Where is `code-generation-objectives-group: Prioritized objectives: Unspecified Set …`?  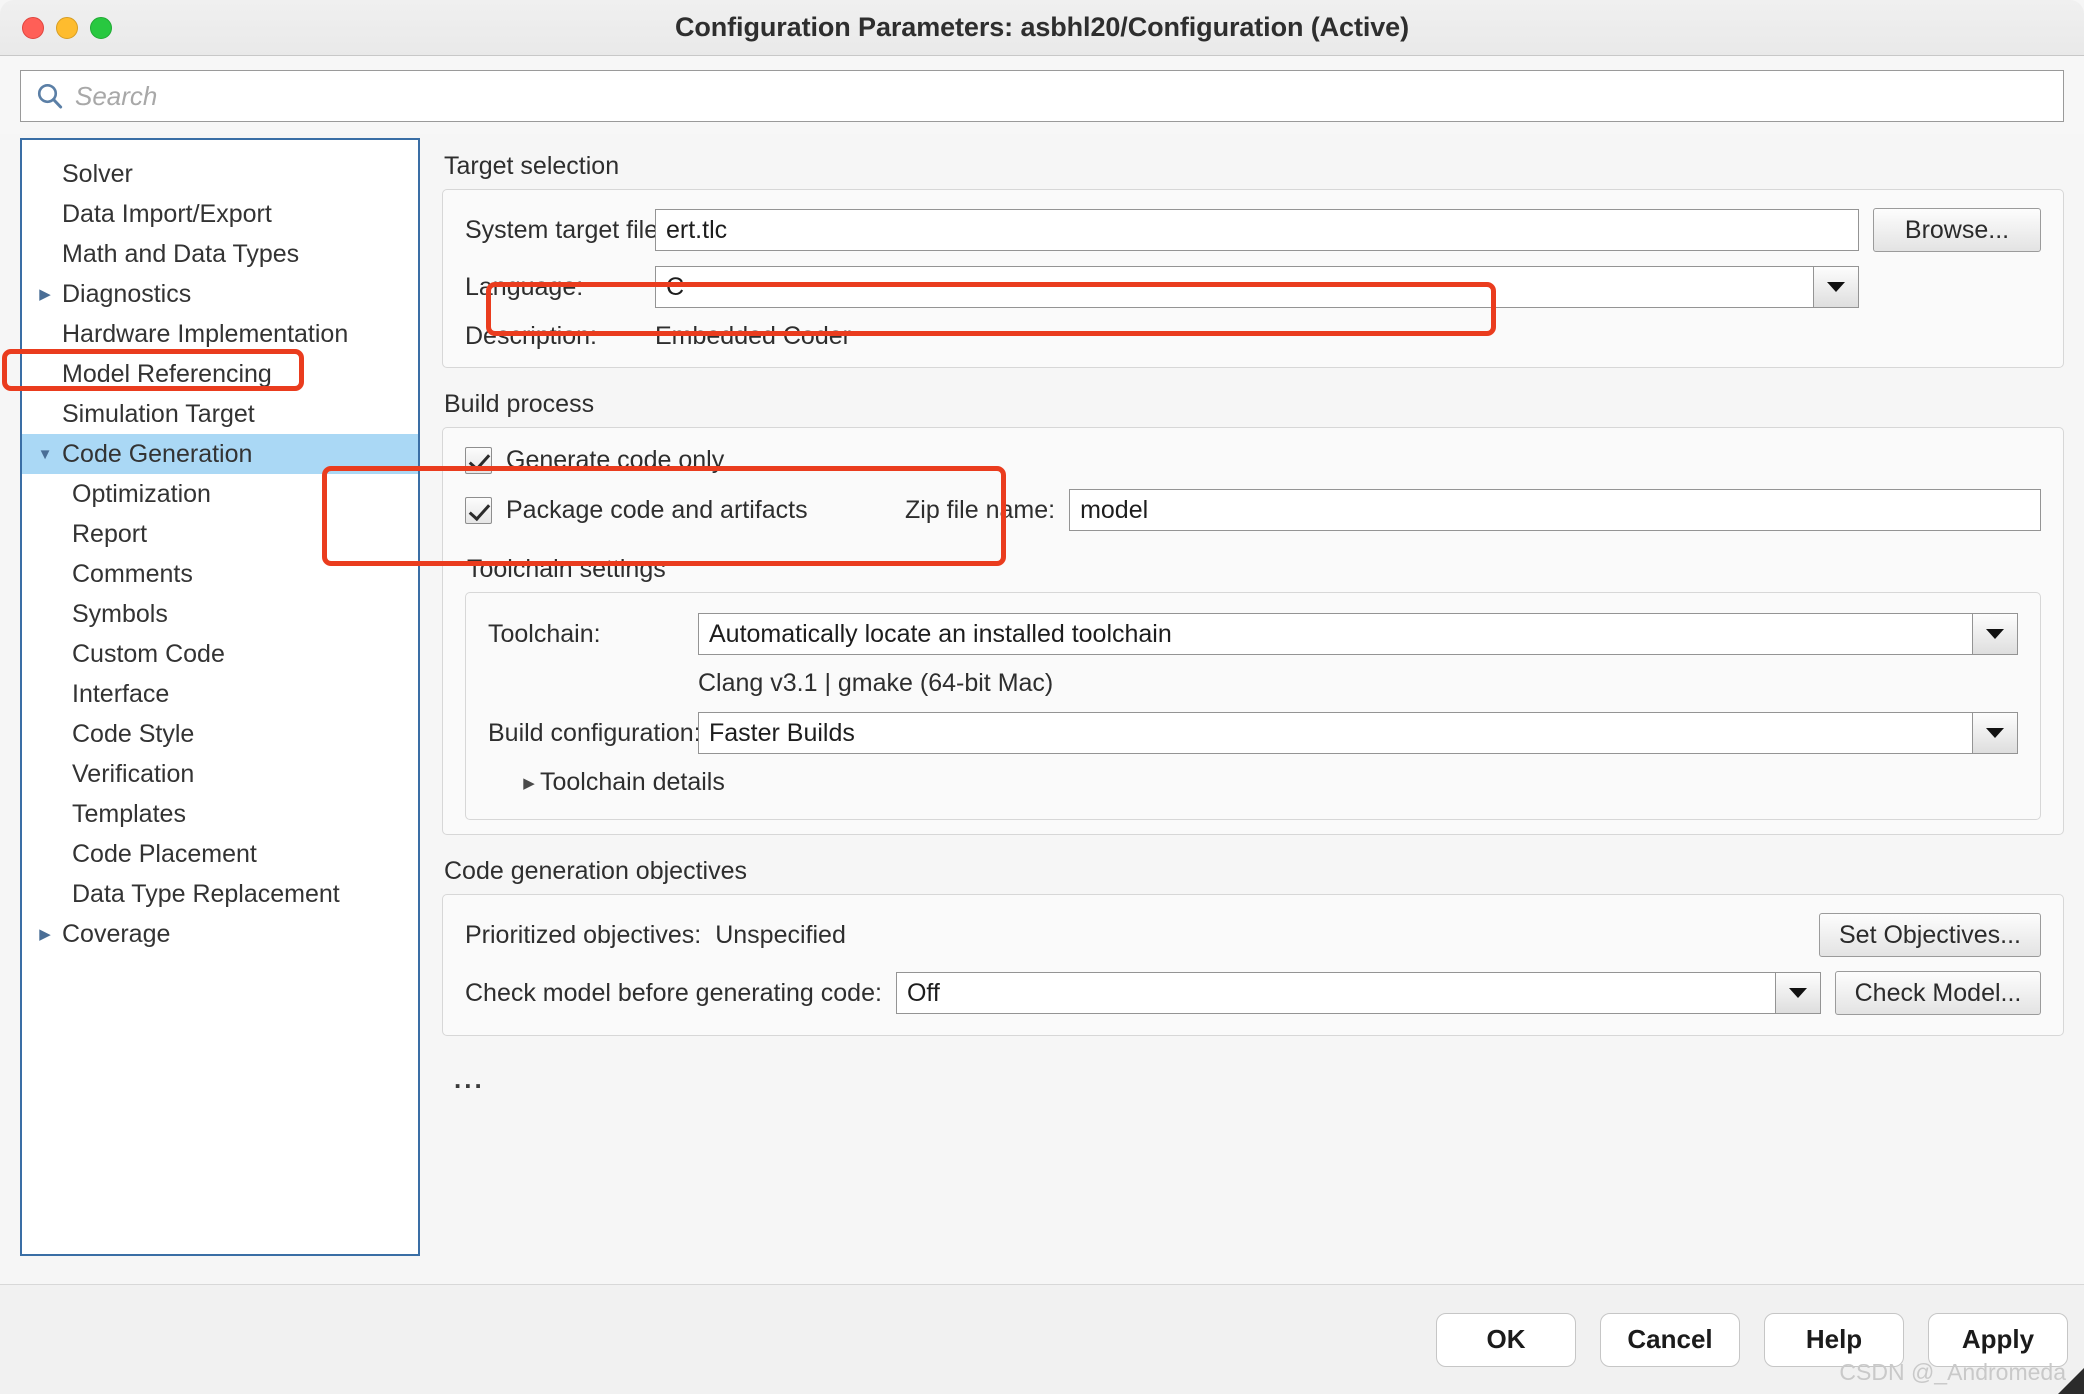 code-generation-objectives-group: Prioritized objectives: Unspecified Set … is located at coordinates (1253, 965).